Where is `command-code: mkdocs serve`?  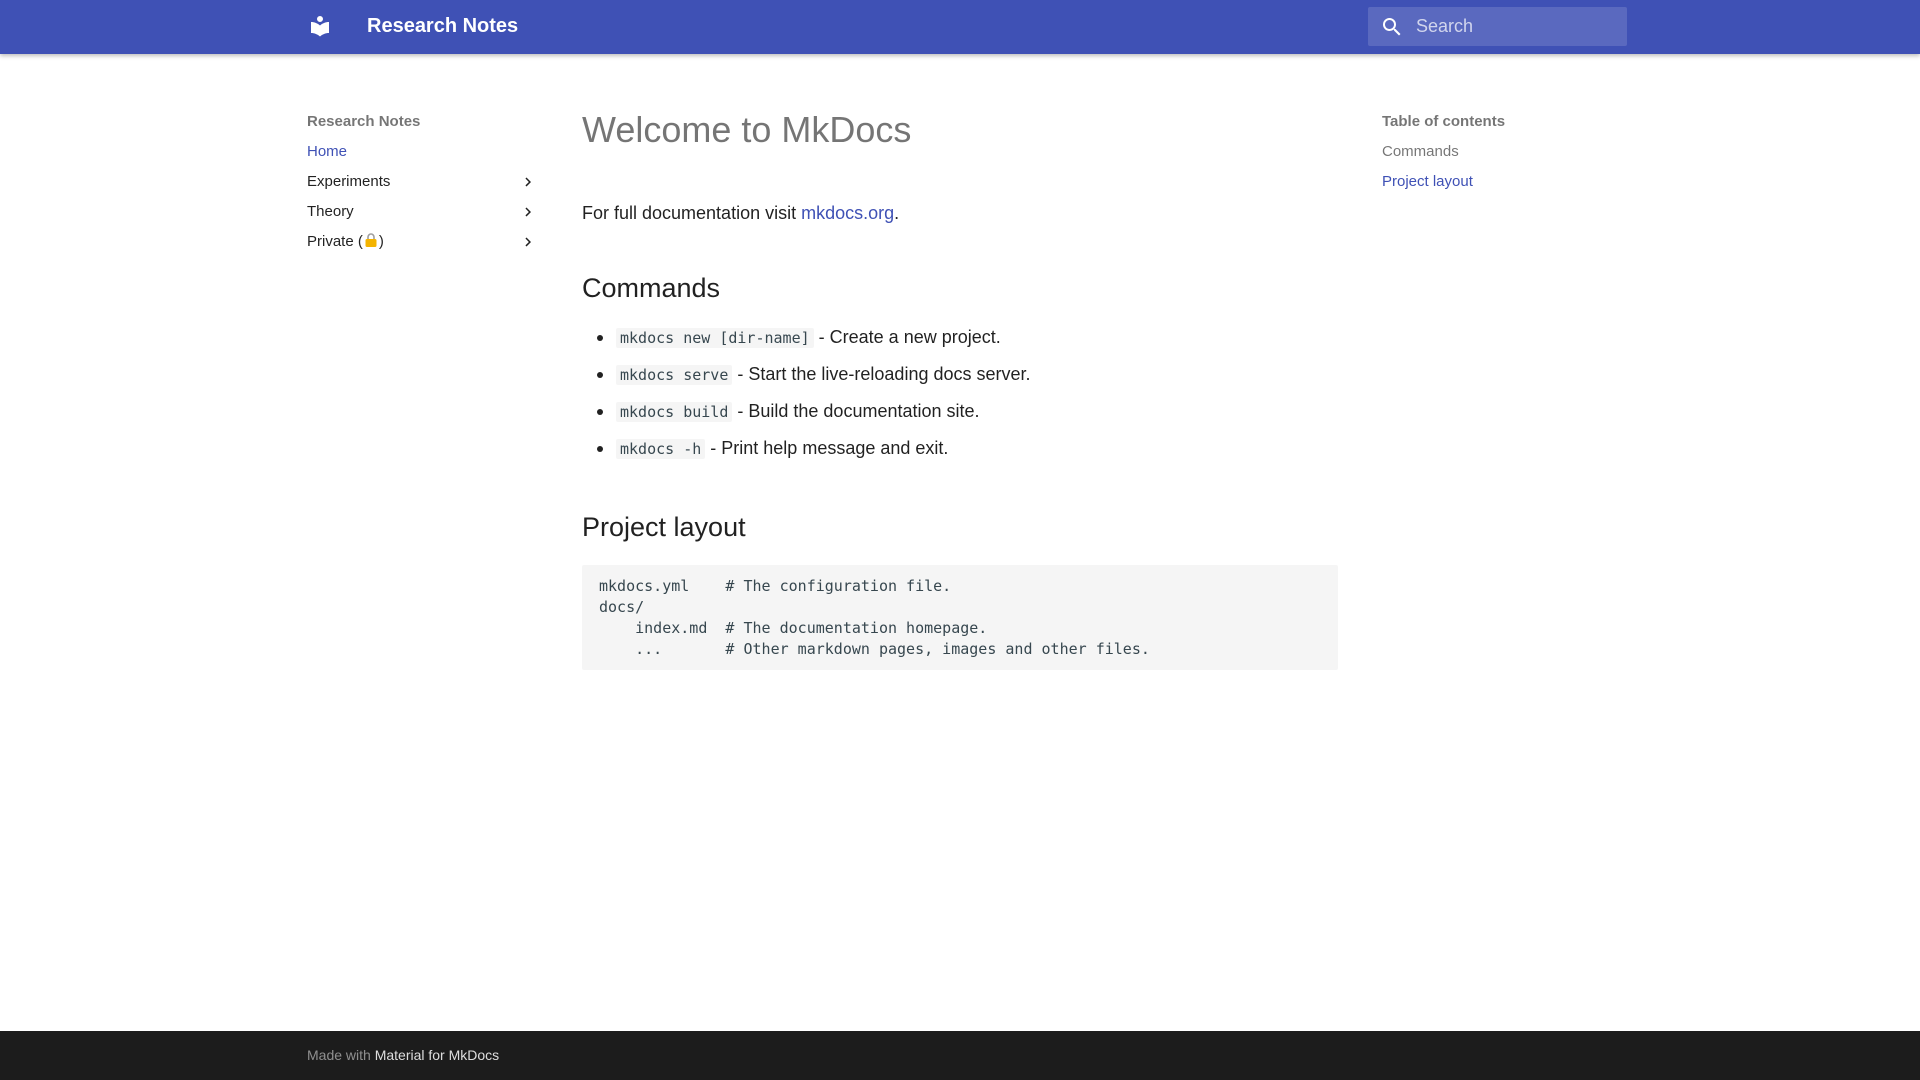
command-code: mkdocs serve is located at coordinates (674, 375).